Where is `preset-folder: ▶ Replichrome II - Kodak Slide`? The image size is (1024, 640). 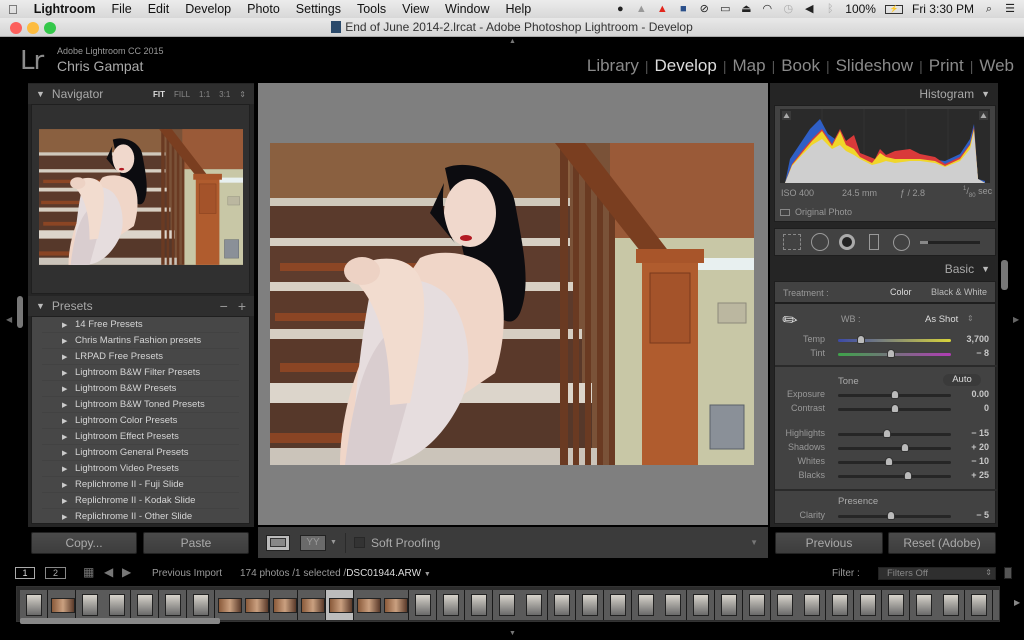
preset-folder: ▶ Replichrome II - Kodak Slide is located at coordinates (140, 501).